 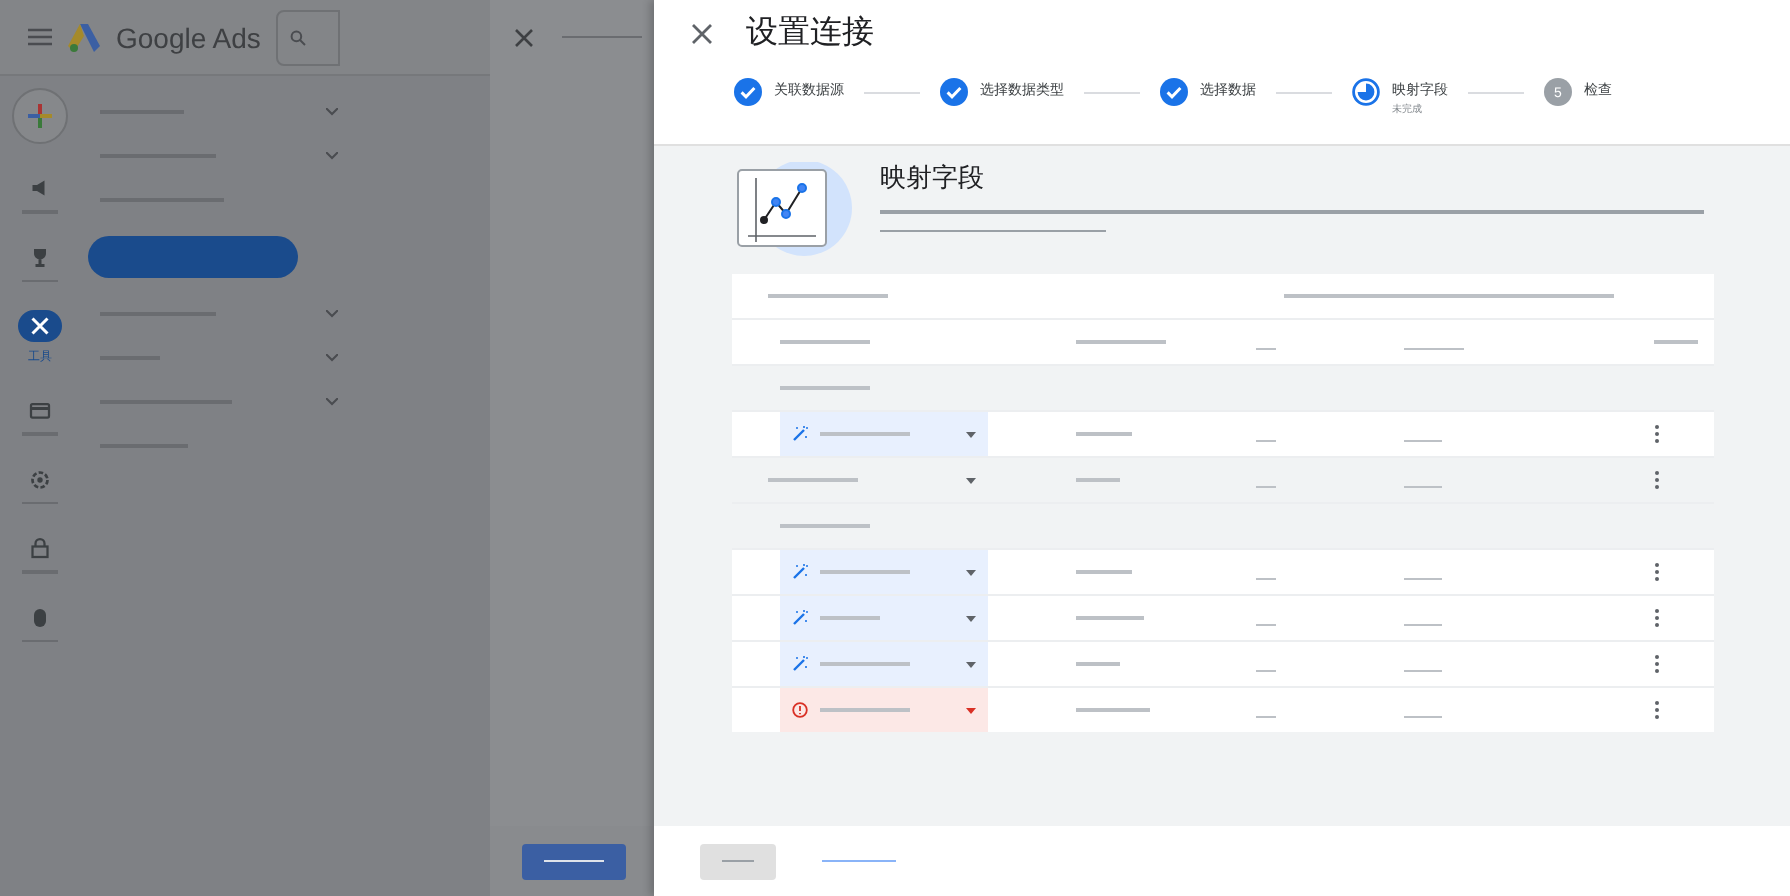 I want to click on trophy-icon, so click(x=40, y=257).